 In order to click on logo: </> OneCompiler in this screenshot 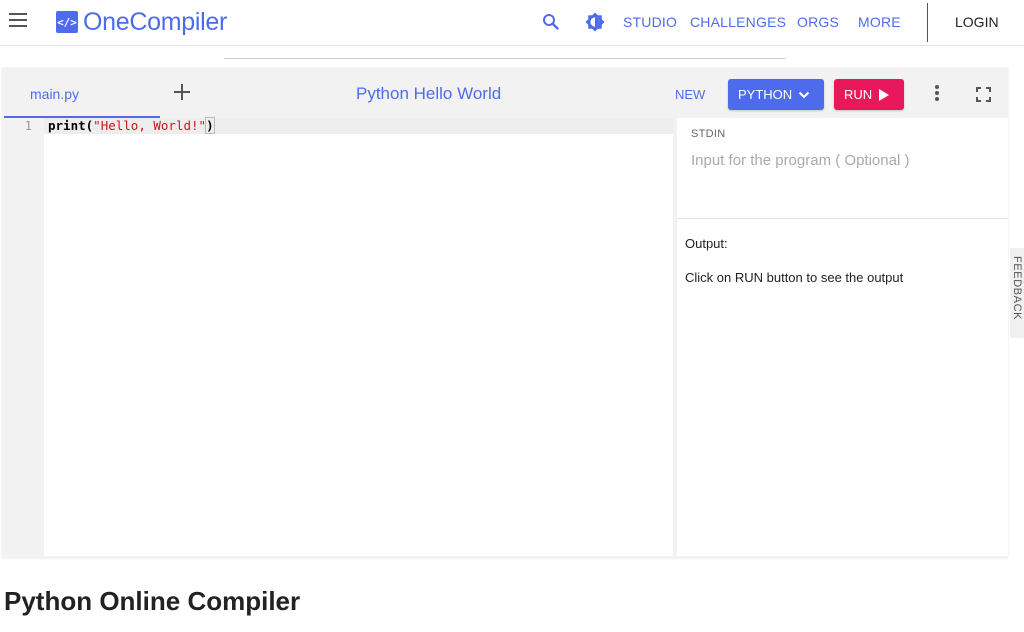, I will do `click(141, 22)`.